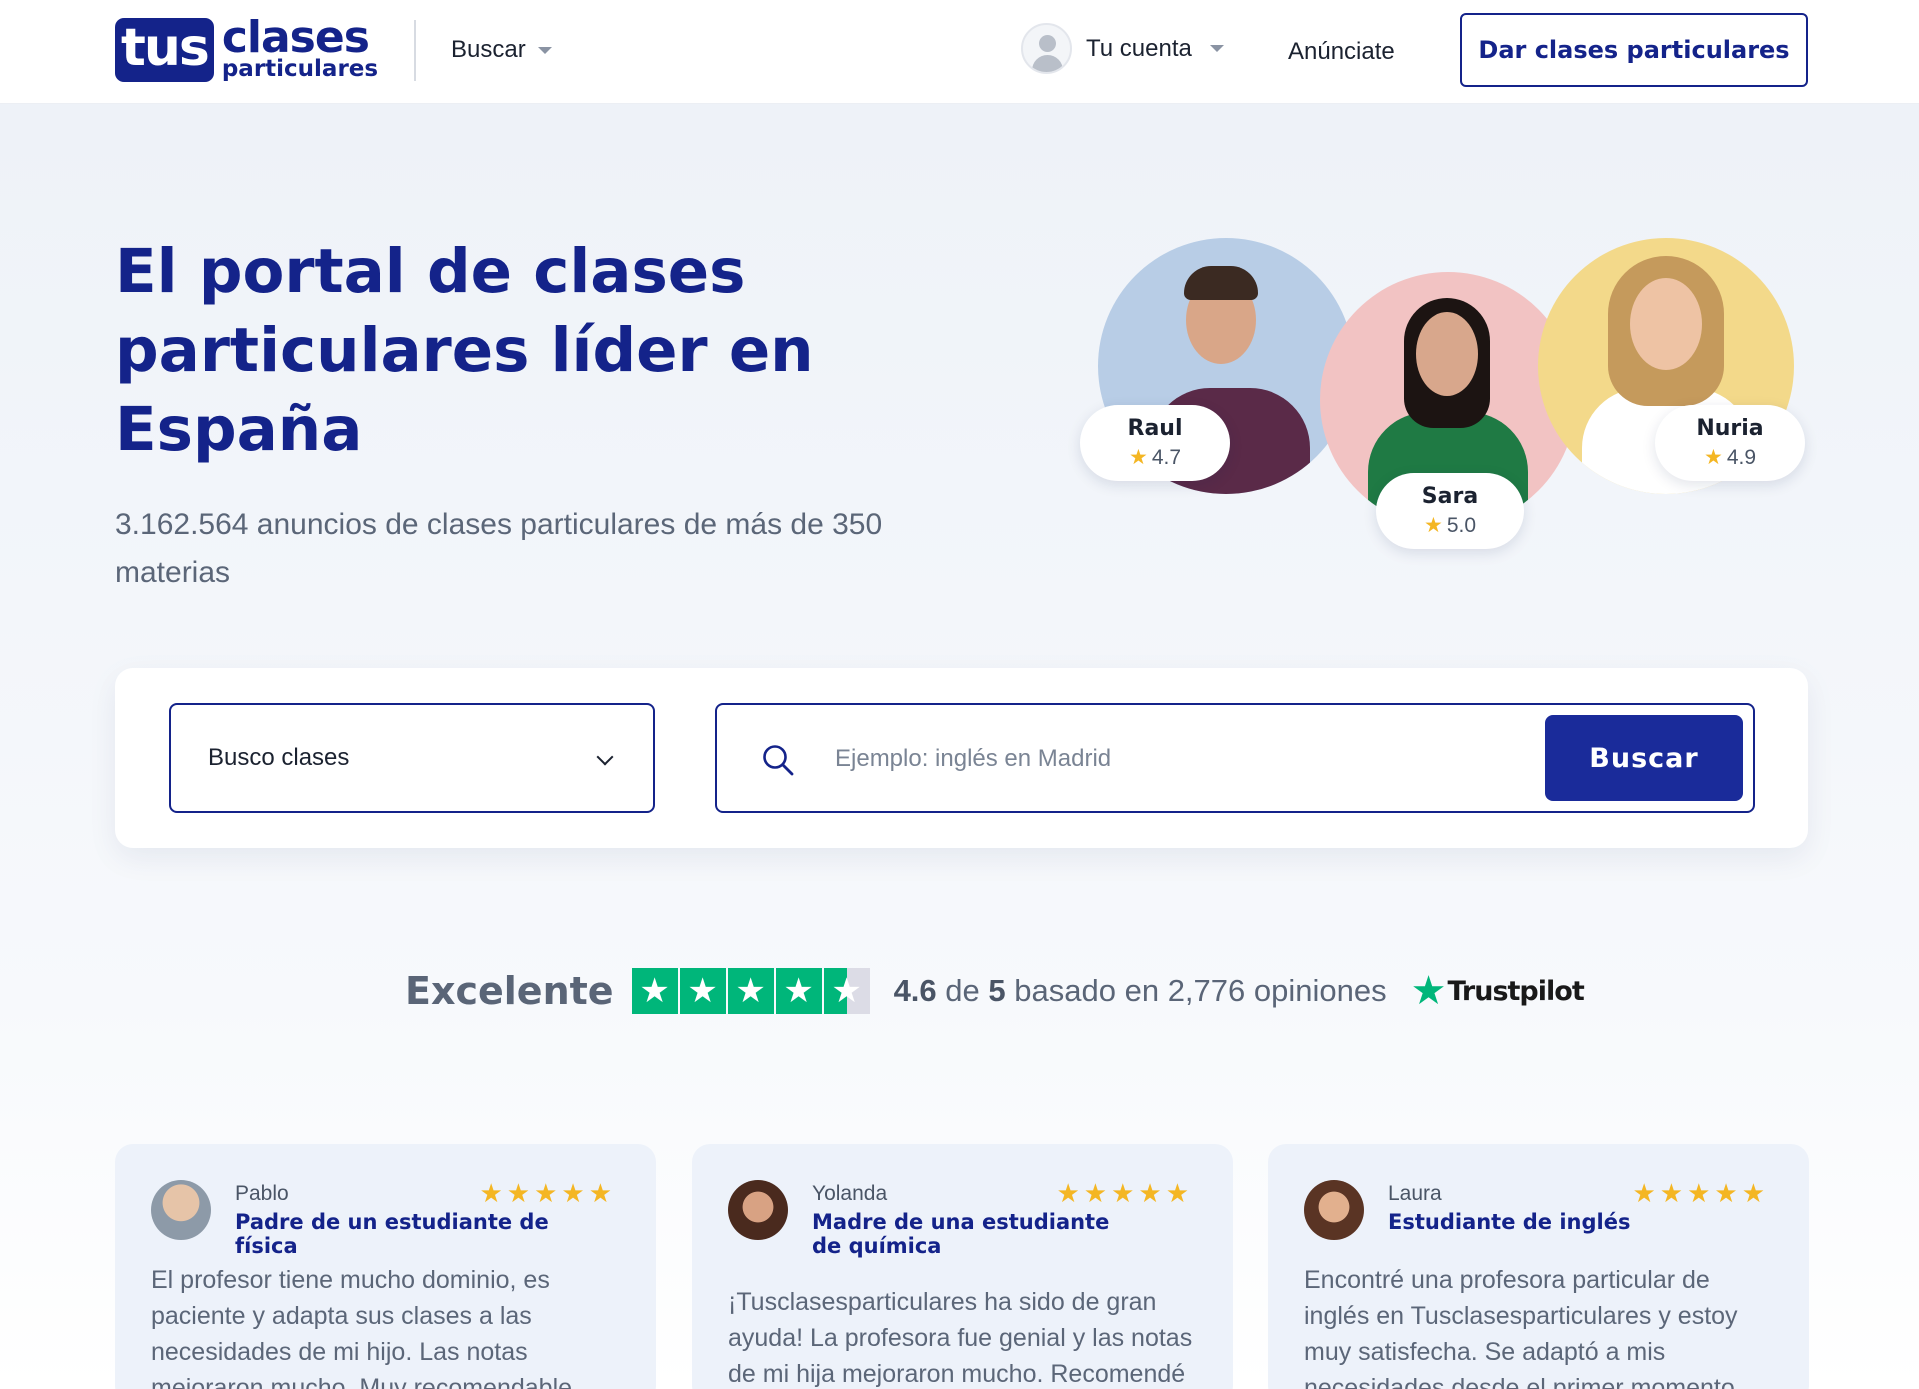 The height and width of the screenshot is (1389, 1919). Describe the element at coordinates (1730, 443) in the screenshot. I see `tutor-badge-nuria: Nuria ★ 4.9` at that location.